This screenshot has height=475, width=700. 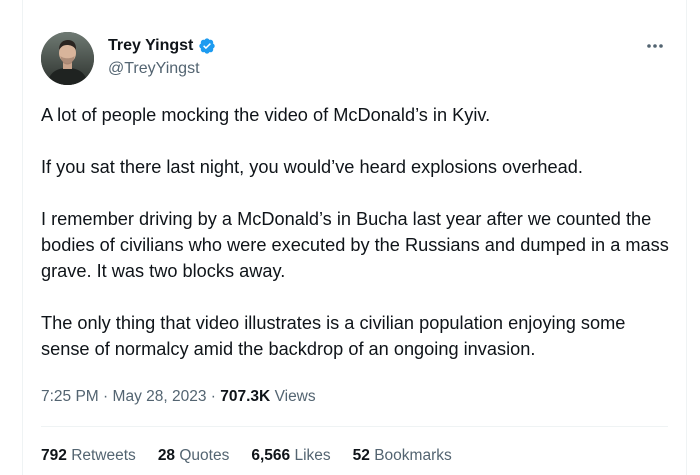 I want to click on retweets-count: 792, so click(x=54, y=455).